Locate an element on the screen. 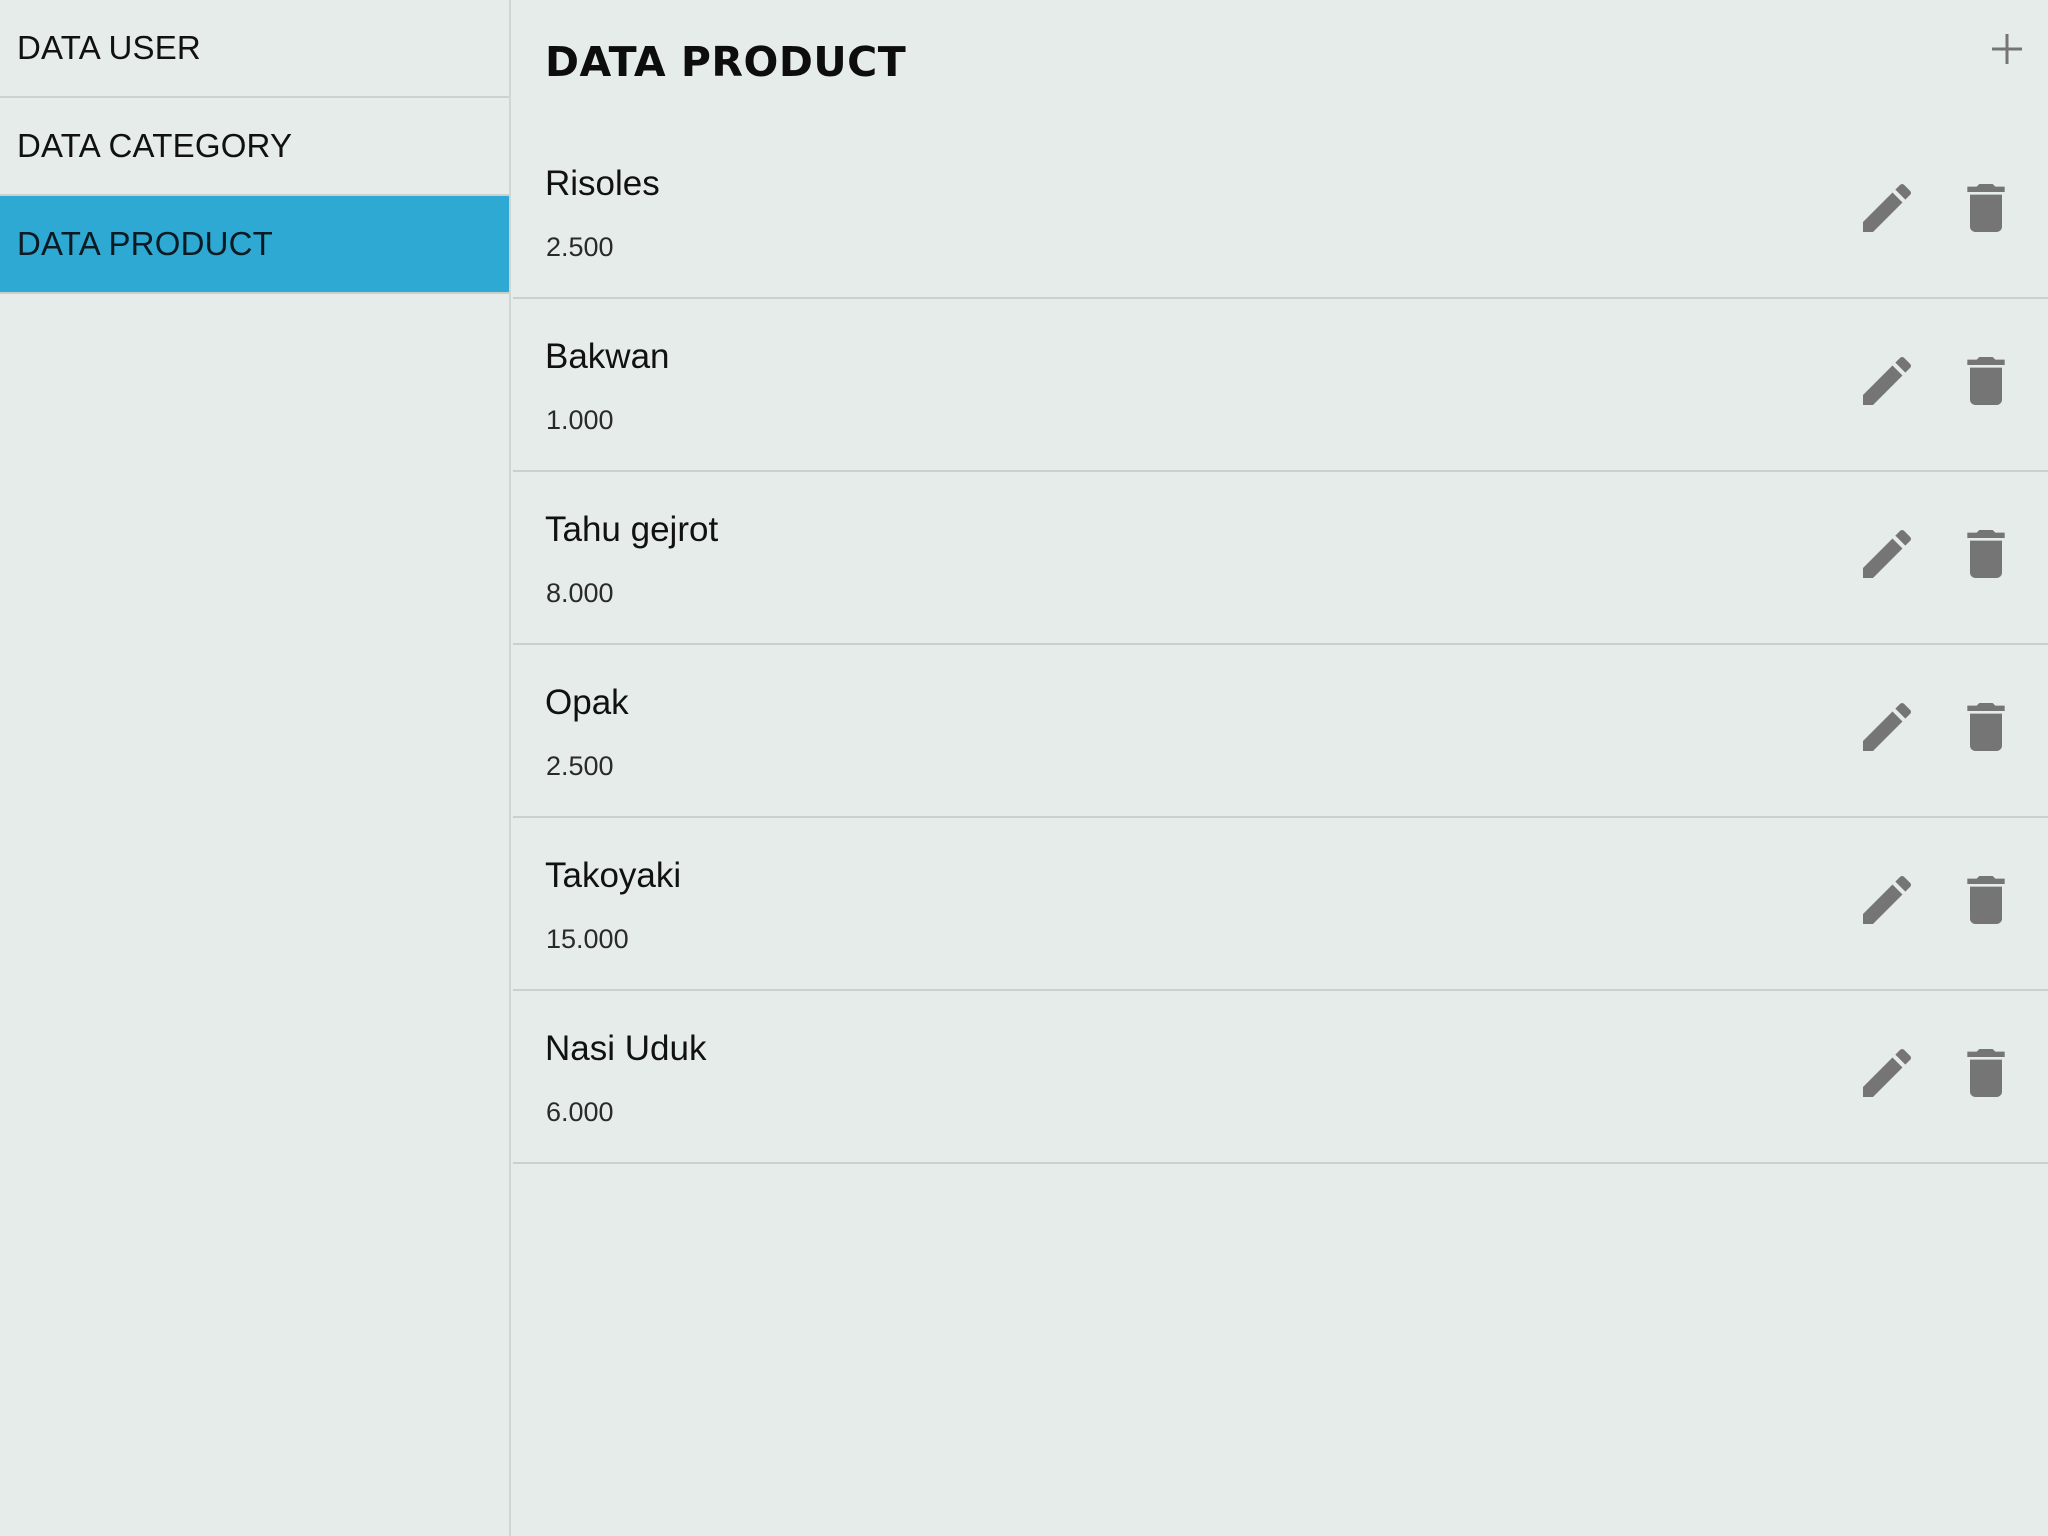 The image size is (2048, 1536). product-price: 6.000 is located at coordinates (580, 1112).